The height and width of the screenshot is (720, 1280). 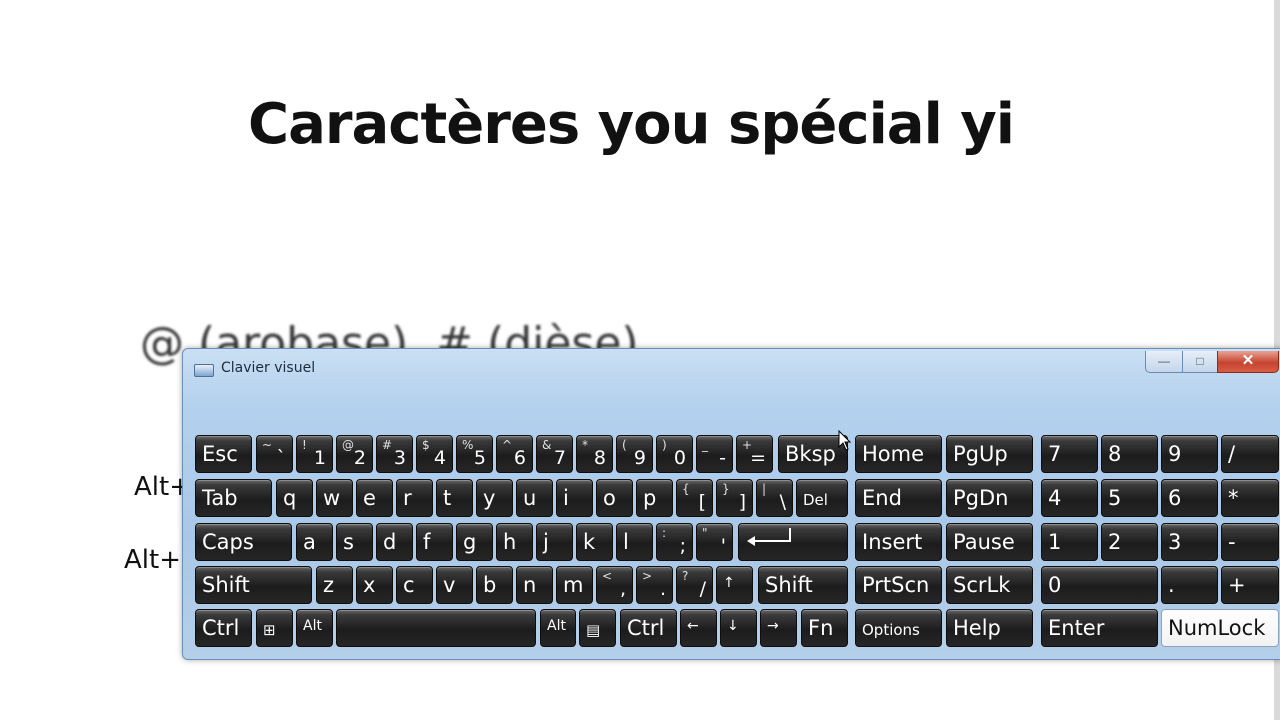 What do you see at coordinates (434, 542) in the screenshot?
I see `key-f: f` at bounding box center [434, 542].